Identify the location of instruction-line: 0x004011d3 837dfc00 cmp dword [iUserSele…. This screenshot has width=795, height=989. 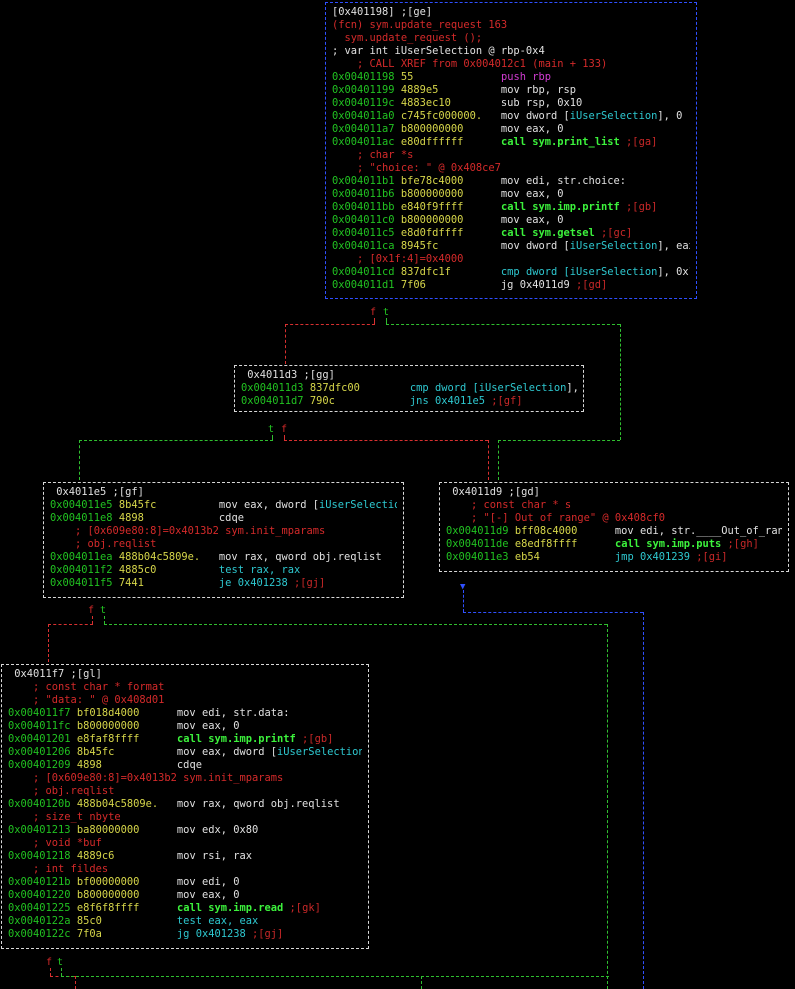
(409, 388).